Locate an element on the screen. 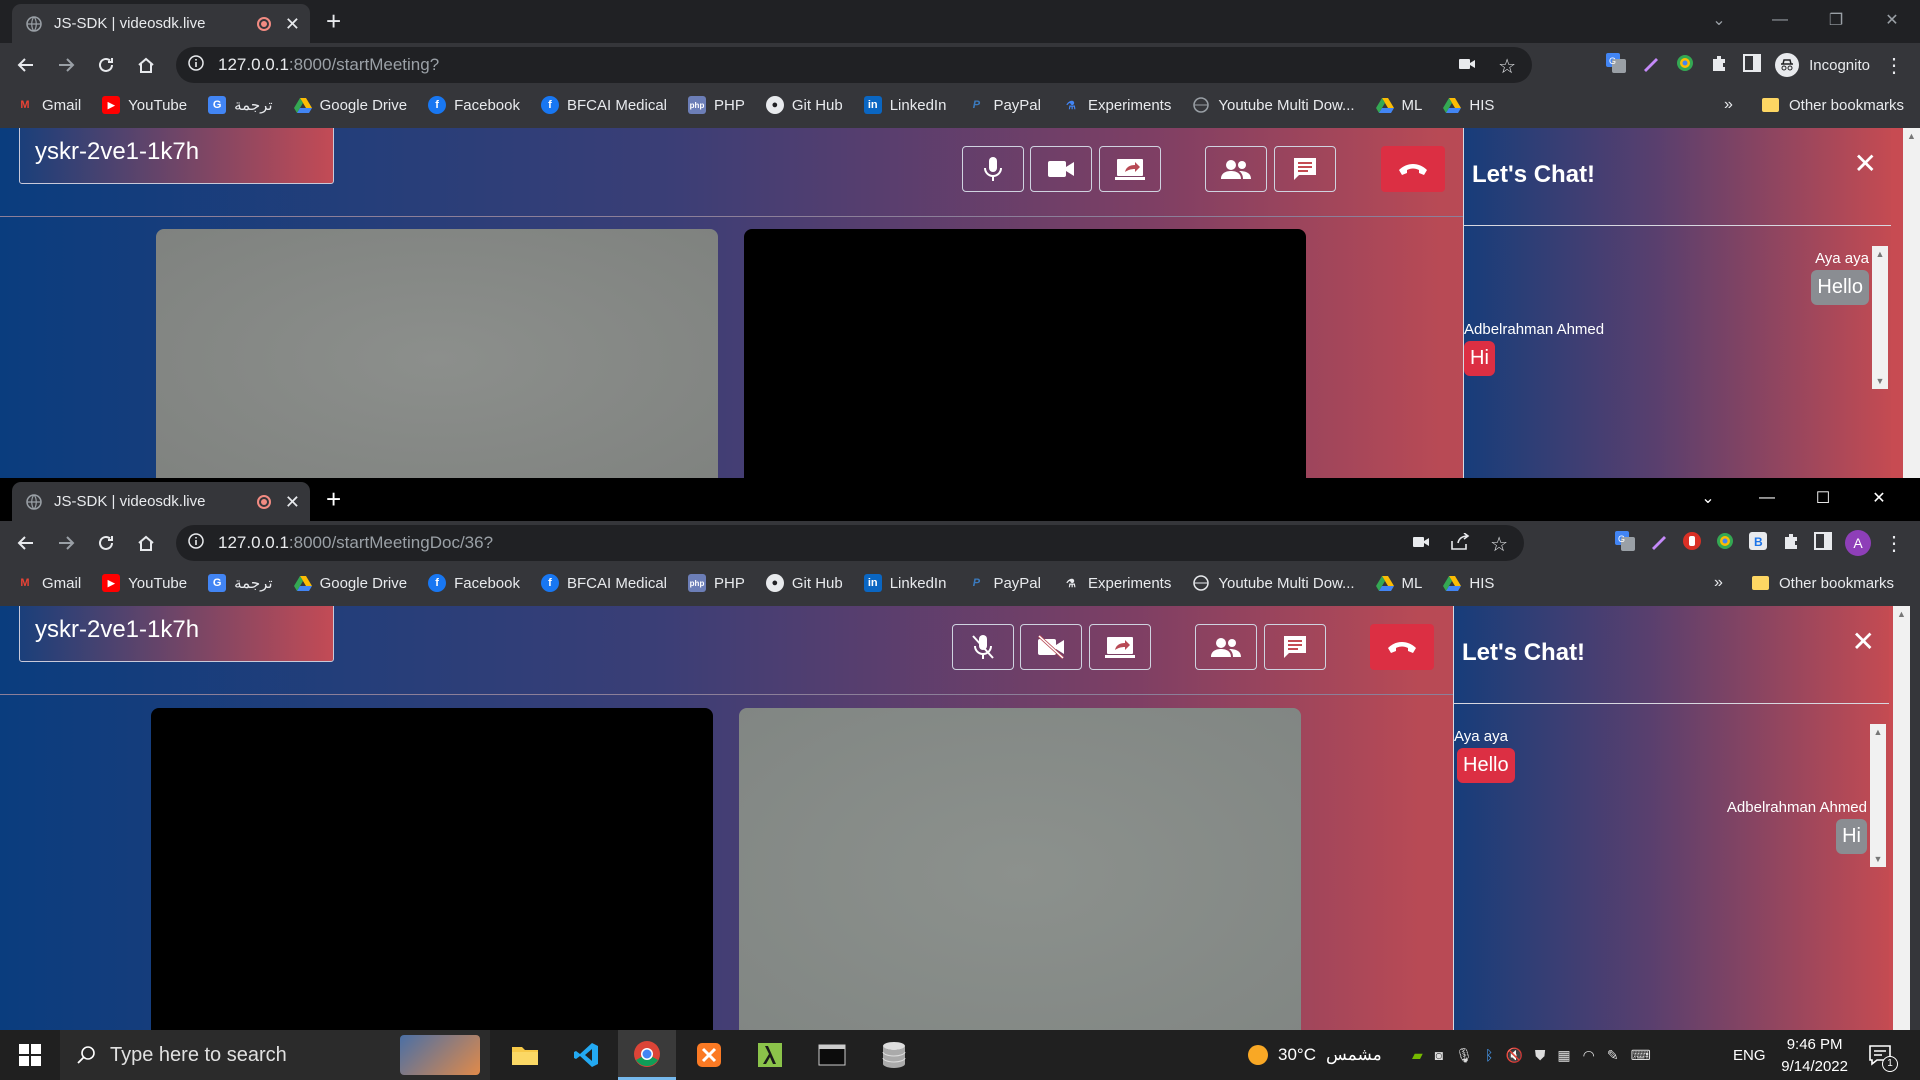  database-app is located at coordinates (894, 1055).